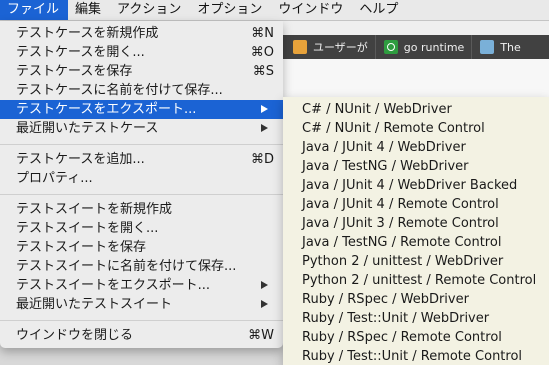 The image size is (549, 365). What do you see at coordinates (300, 47) in the screenshot?
I see `package-icon` at bounding box center [300, 47].